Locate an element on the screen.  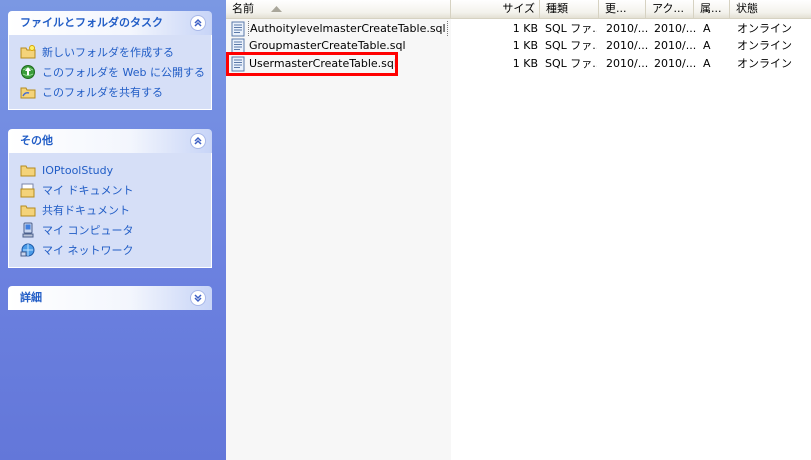
sort-ascending-icon is located at coordinates (276, 9).